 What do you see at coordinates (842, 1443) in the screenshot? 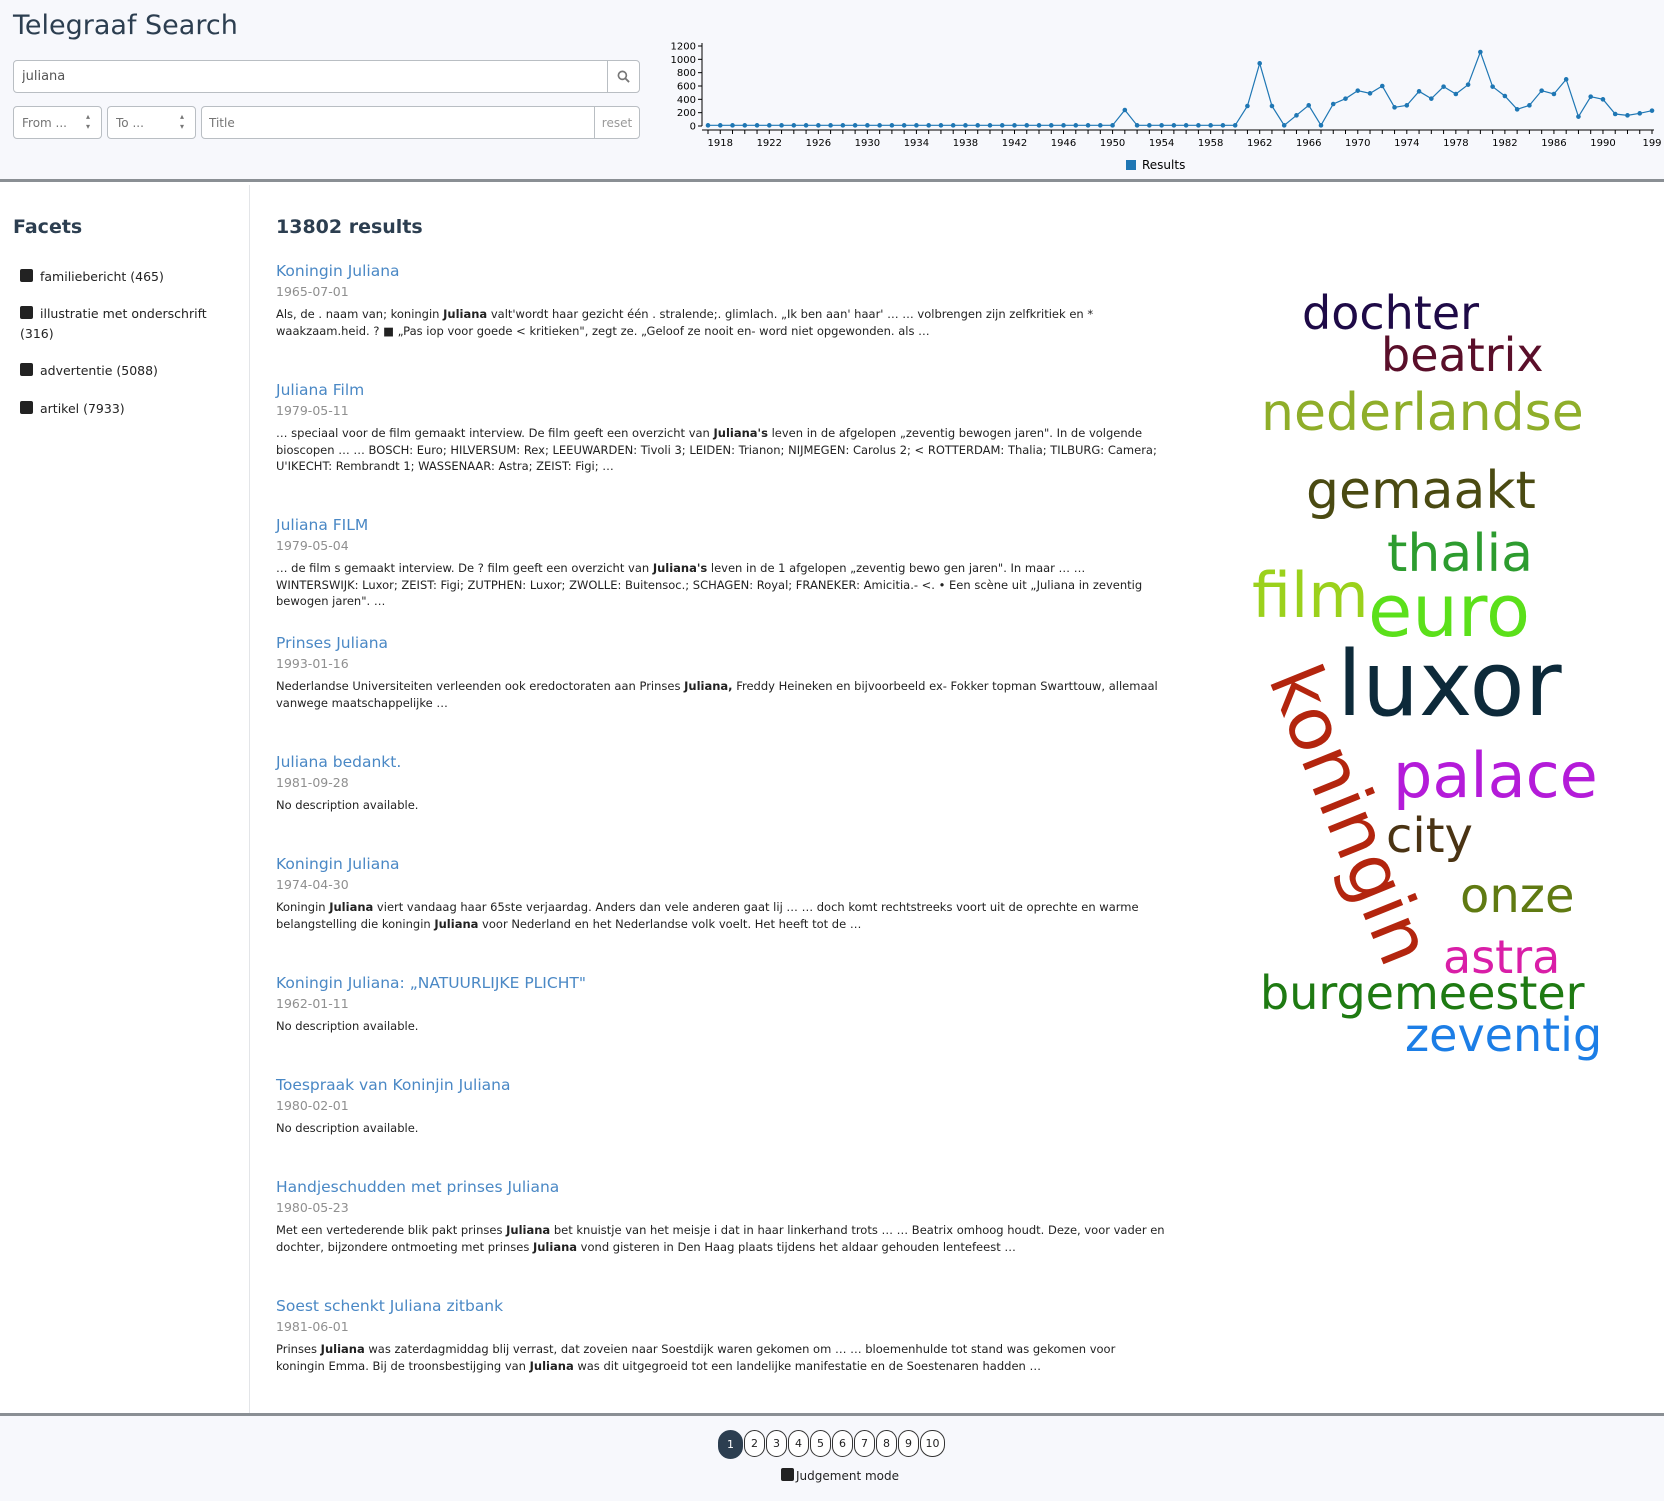
I see `page-button-6: 6` at bounding box center [842, 1443].